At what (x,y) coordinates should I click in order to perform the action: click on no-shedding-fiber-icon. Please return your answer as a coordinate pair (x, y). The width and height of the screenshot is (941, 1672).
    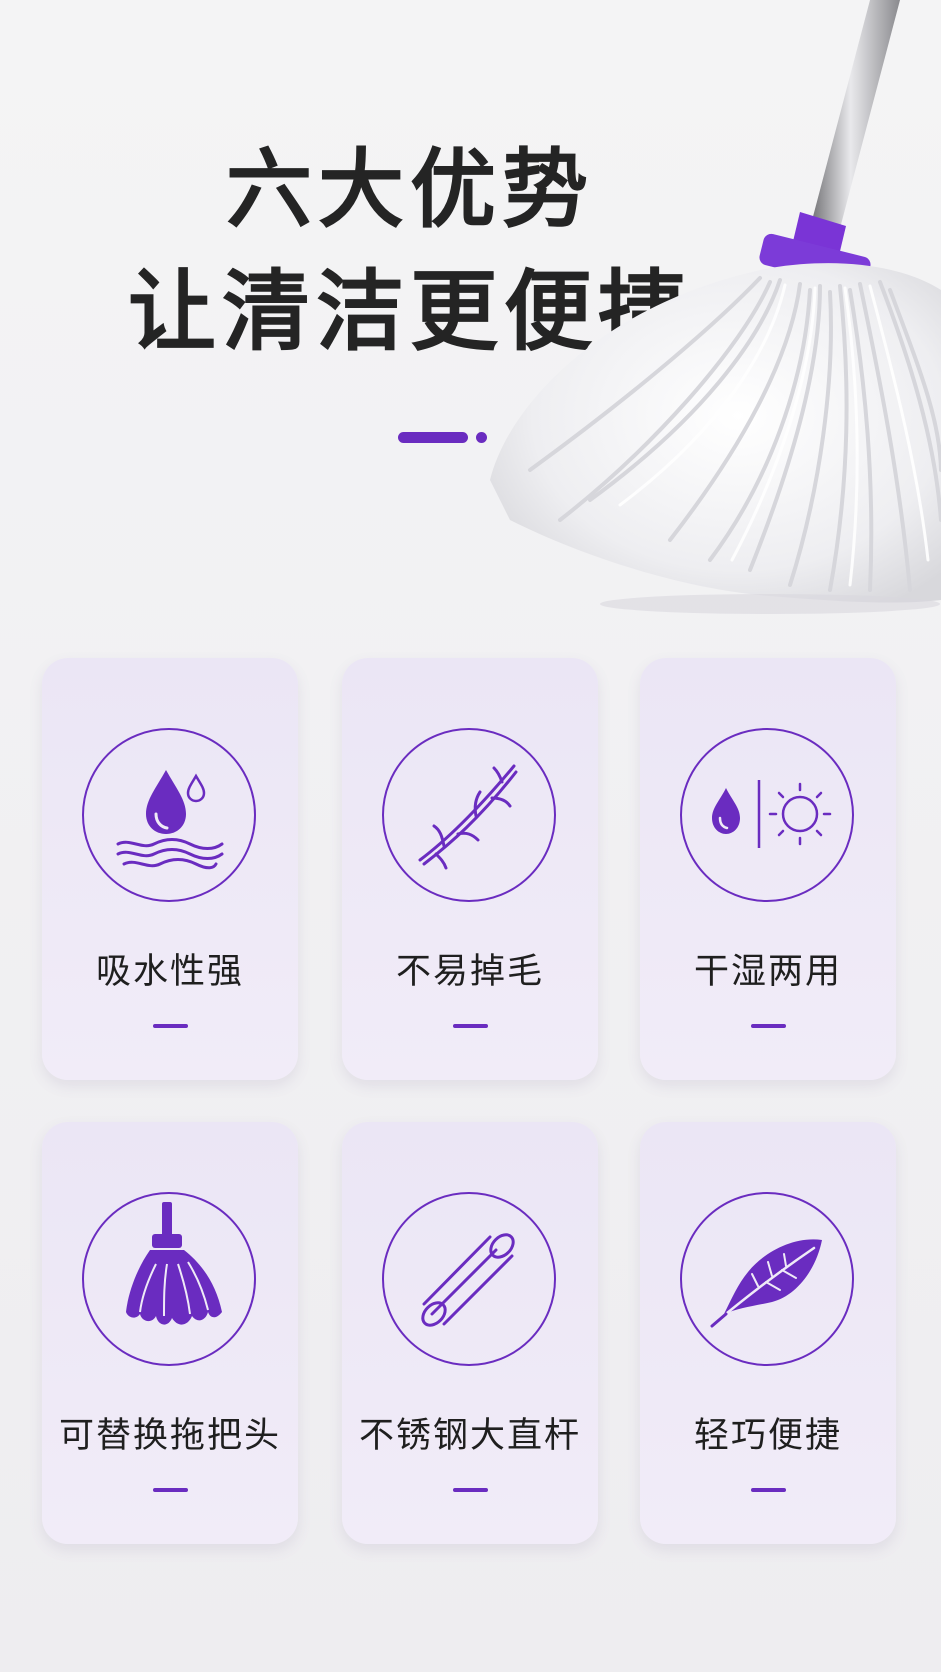
    Looking at the image, I should click on (468, 817).